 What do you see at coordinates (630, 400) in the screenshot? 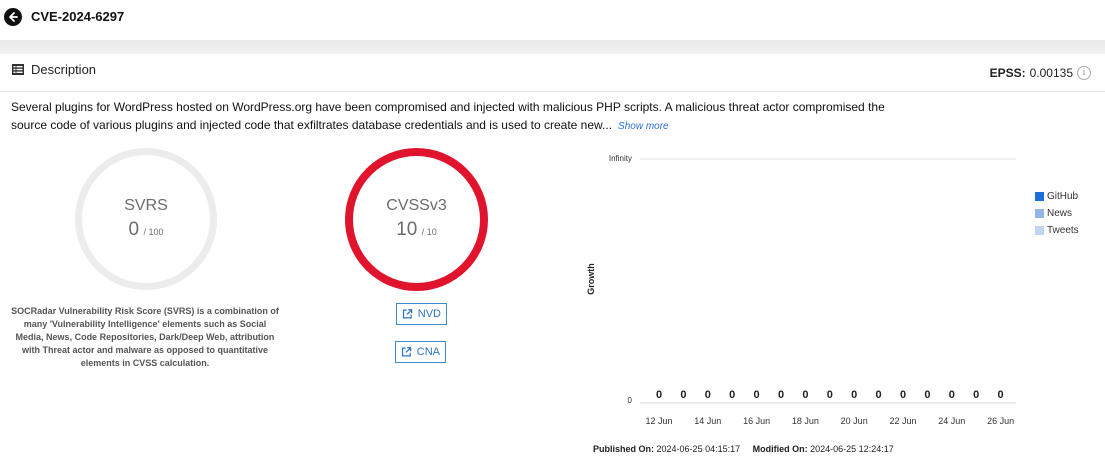
I see `y-tick-label: 0` at bounding box center [630, 400].